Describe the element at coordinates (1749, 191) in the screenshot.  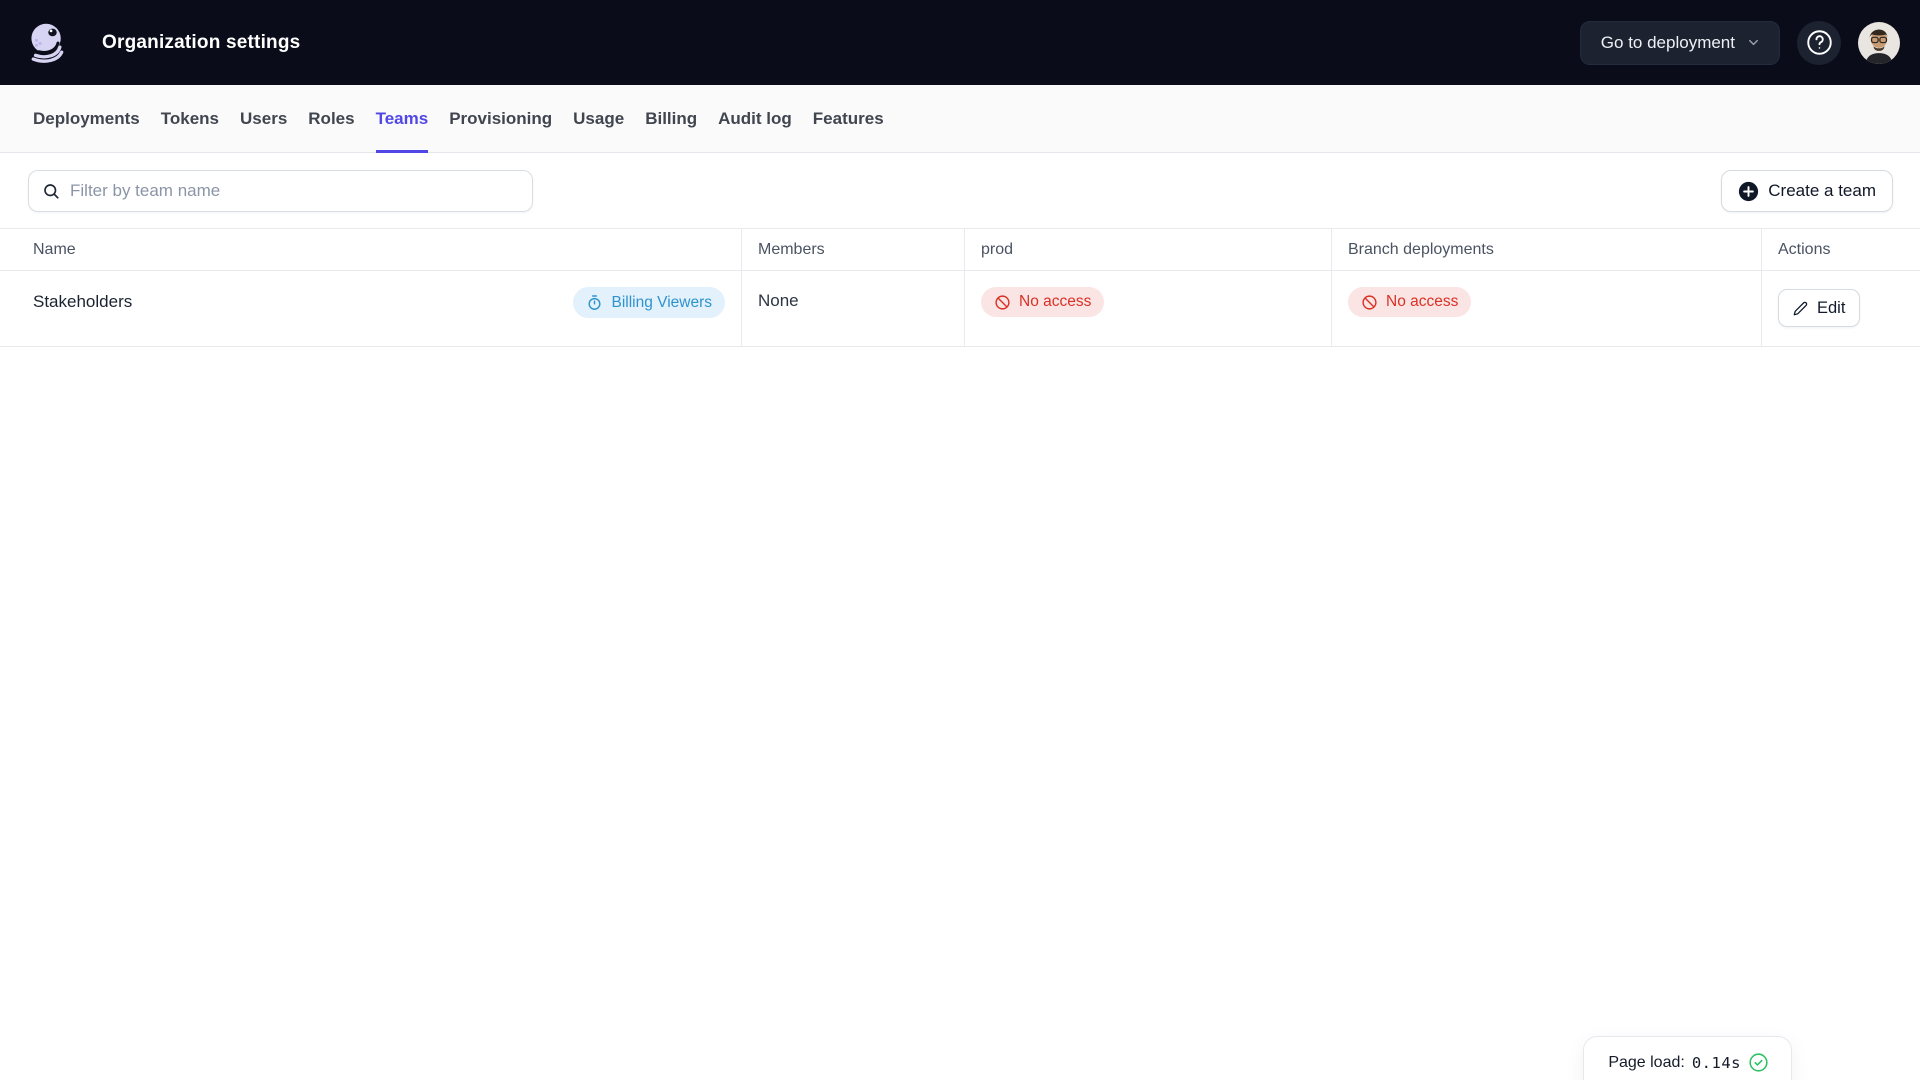
I see `plus-circle-icon` at that location.